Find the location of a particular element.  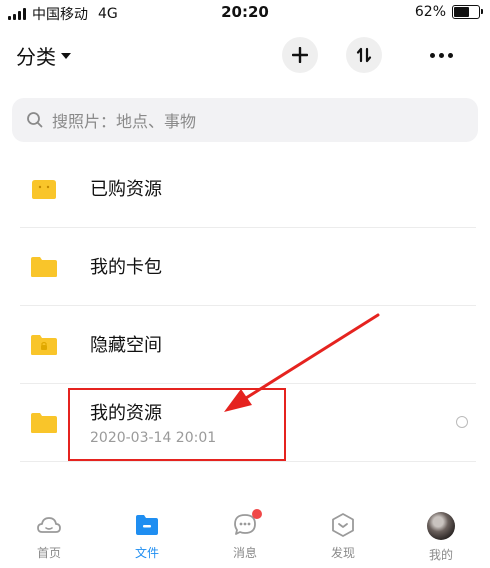

tab-discover: 发现 is located at coordinates (343, 534).